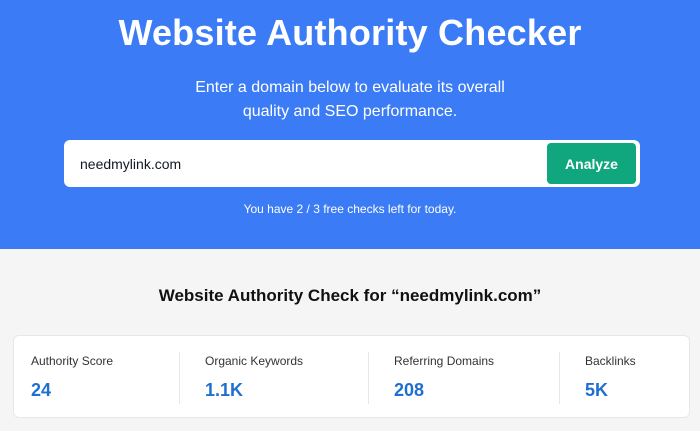  What do you see at coordinates (350, 111) in the screenshot?
I see `subtitle-line-2: quality and SEO performance.` at bounding box center [350, 111].